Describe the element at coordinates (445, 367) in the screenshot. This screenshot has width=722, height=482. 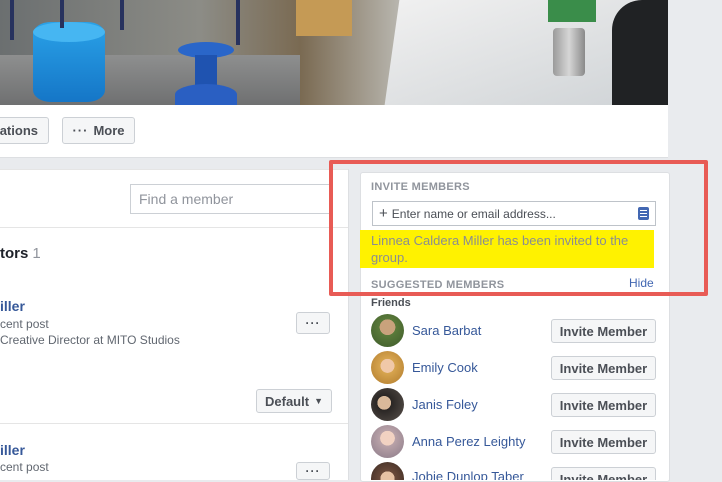
I see `suggested-name: Emily Cook` at that location.